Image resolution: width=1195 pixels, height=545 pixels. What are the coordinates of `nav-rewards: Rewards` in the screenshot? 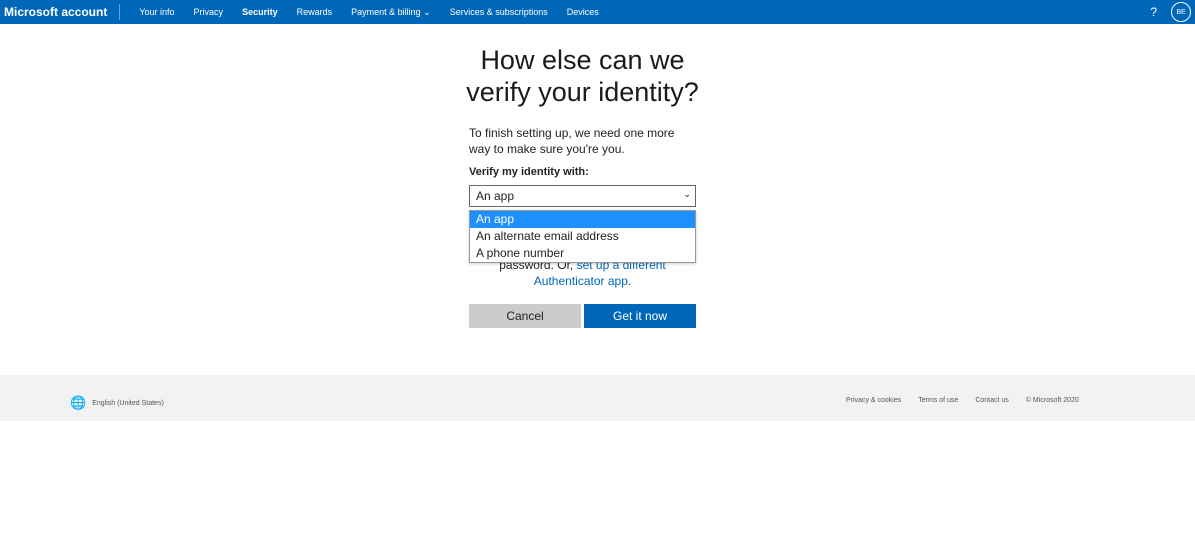 It's located at (315, 12).